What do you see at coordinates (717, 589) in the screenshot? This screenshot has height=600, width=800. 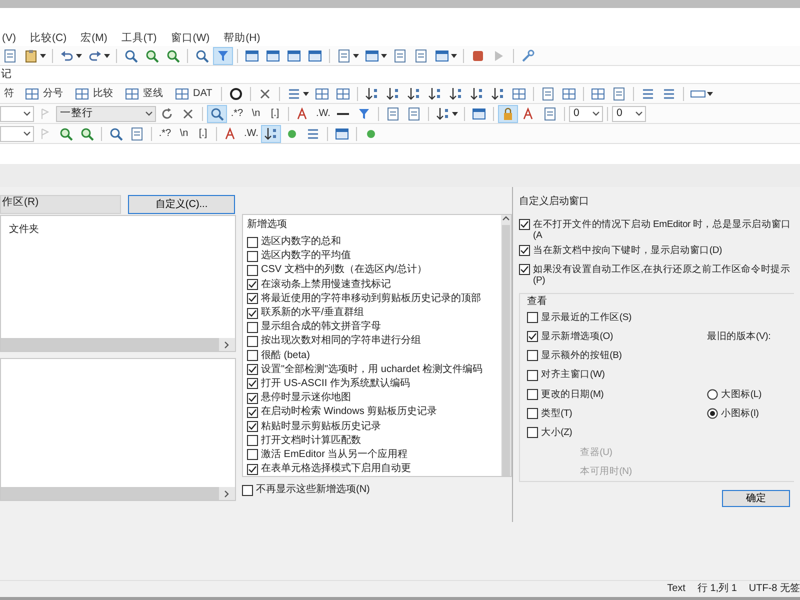 I see `status-text: 行 1,列 1` at bounding box center [717, 589].